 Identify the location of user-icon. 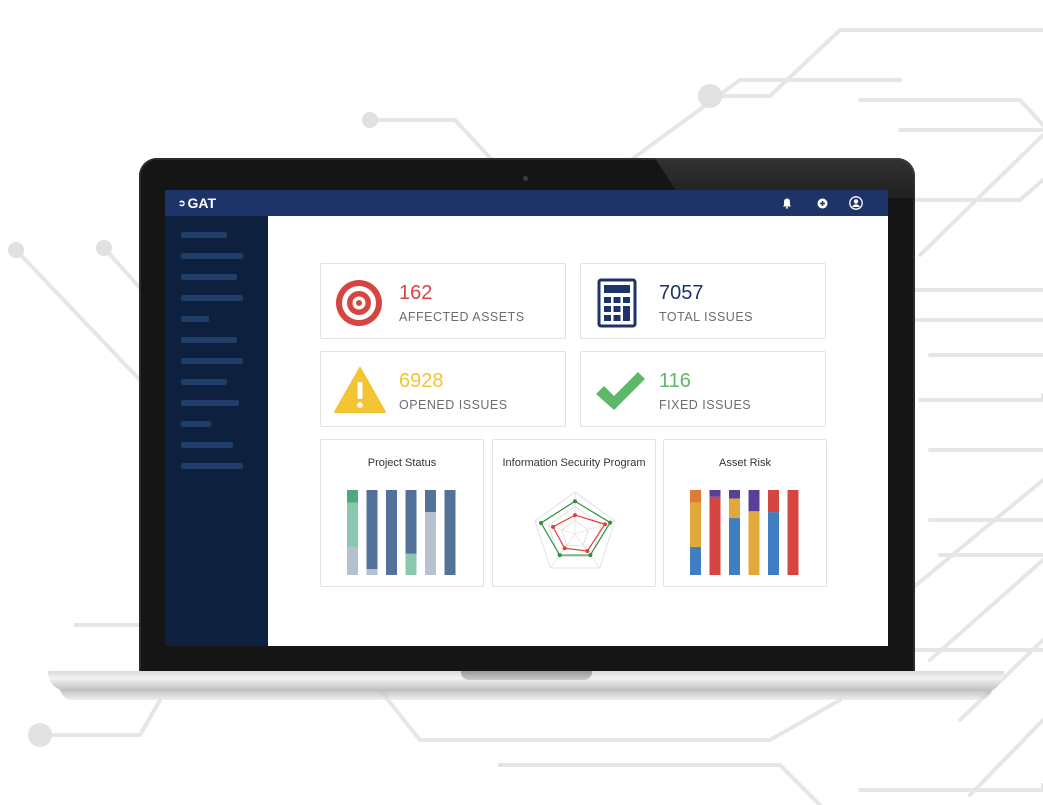
(856, 203).